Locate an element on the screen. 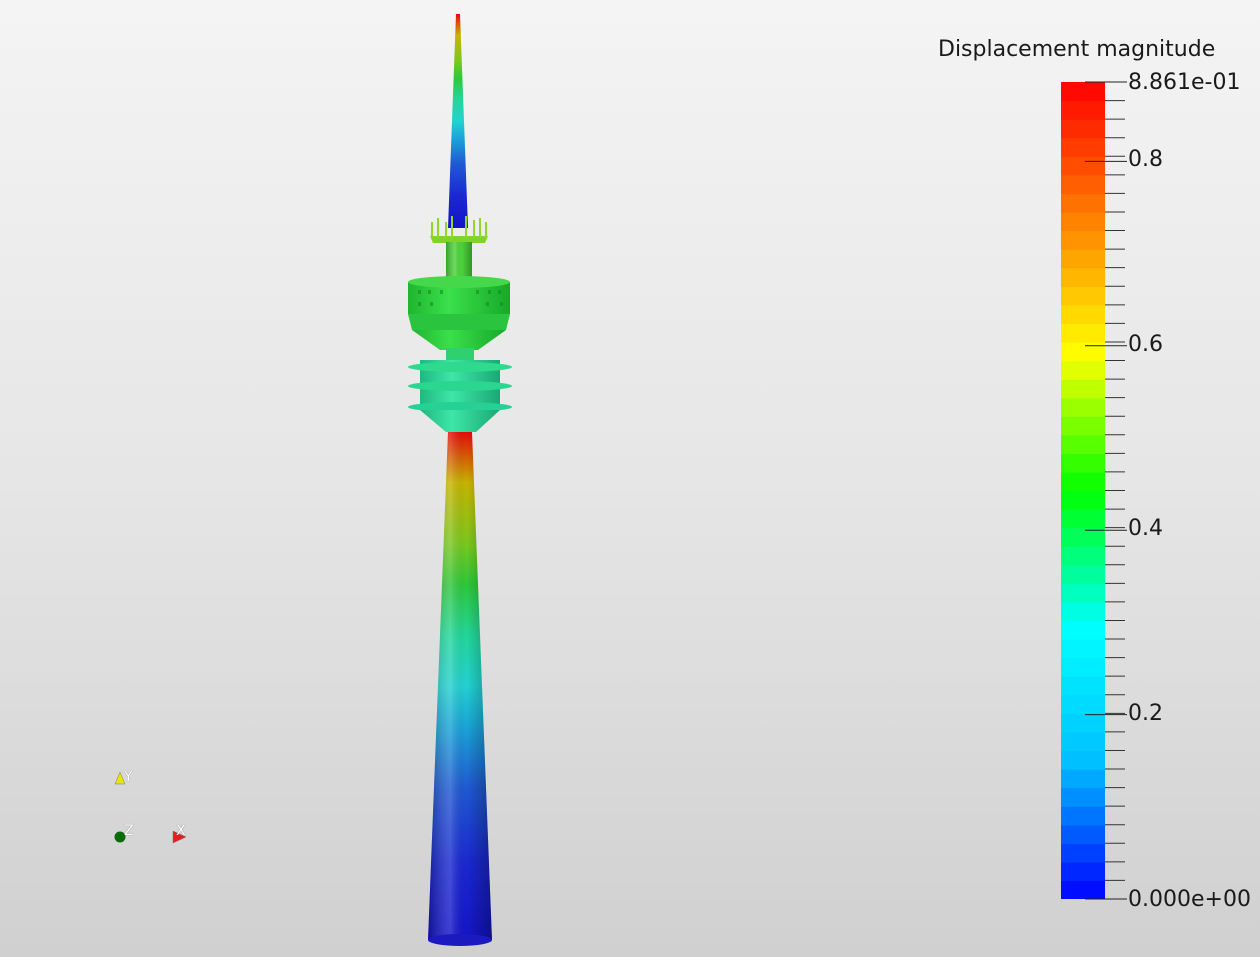 Image resolution: width=1260 pixels, height=957 pixels. tower-spire is located at coordinates (458, 121).